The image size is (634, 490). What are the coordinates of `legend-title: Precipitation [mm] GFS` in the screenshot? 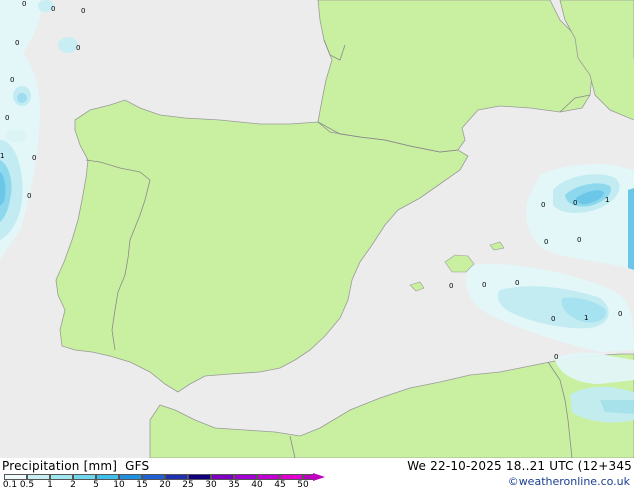 It's located at (79, 466).